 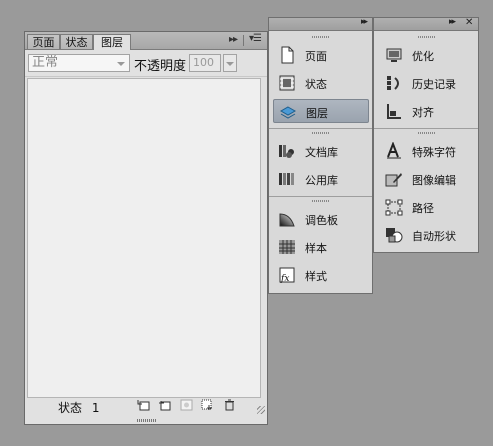 What do you see at coordinates (95, 408) in the screenshot?
I see `status-count: 1` at bounding box center [95, 408].